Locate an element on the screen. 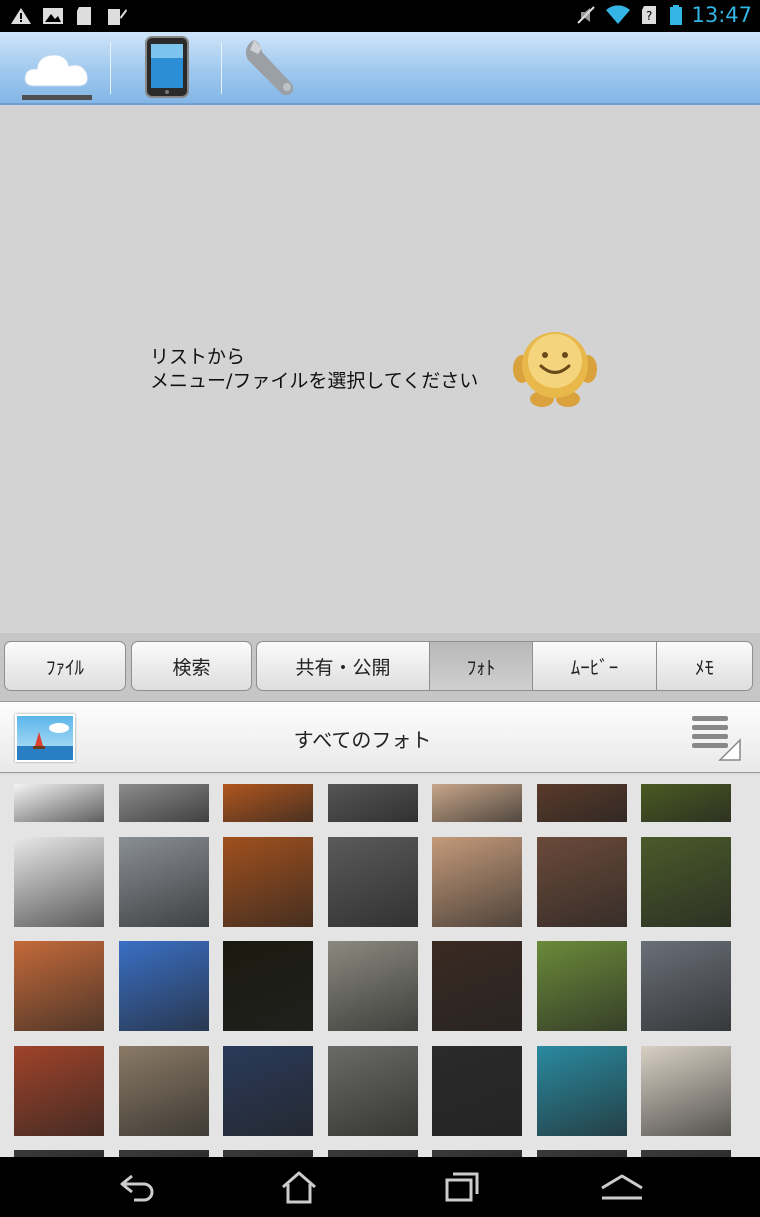 The image size is (760, 1217). selected-tab-indicator is located at coordinates (57, 97).